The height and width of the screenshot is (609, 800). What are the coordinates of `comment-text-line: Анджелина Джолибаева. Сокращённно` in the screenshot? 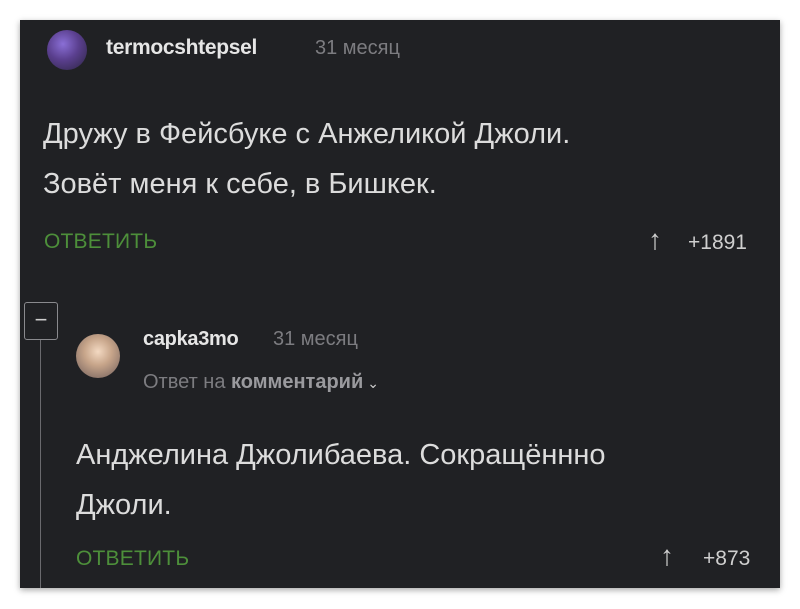 It's located at (341, 455).